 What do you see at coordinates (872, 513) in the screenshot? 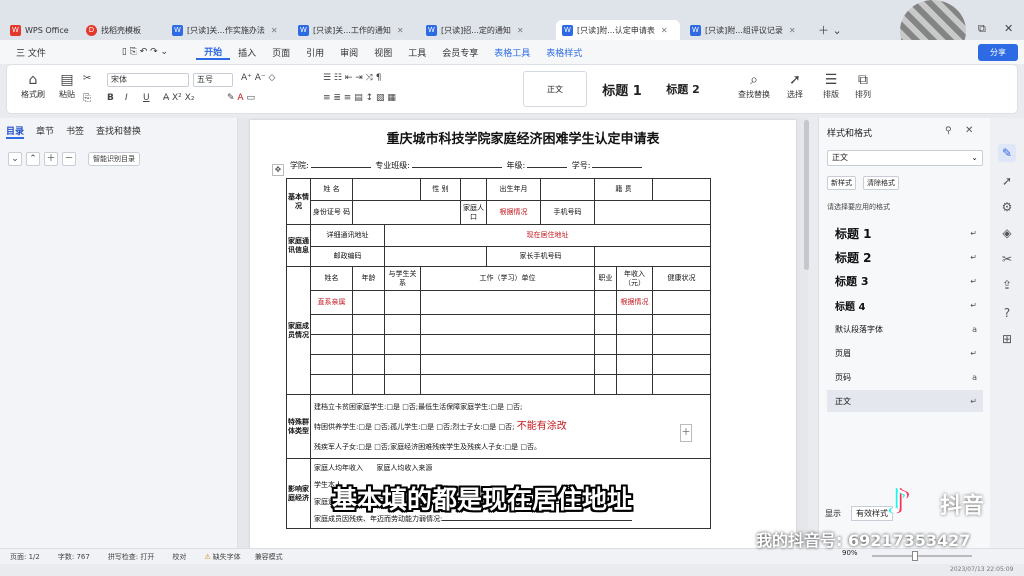
I see `show-style-select: 有效样式` at bounding box center [872, 513].